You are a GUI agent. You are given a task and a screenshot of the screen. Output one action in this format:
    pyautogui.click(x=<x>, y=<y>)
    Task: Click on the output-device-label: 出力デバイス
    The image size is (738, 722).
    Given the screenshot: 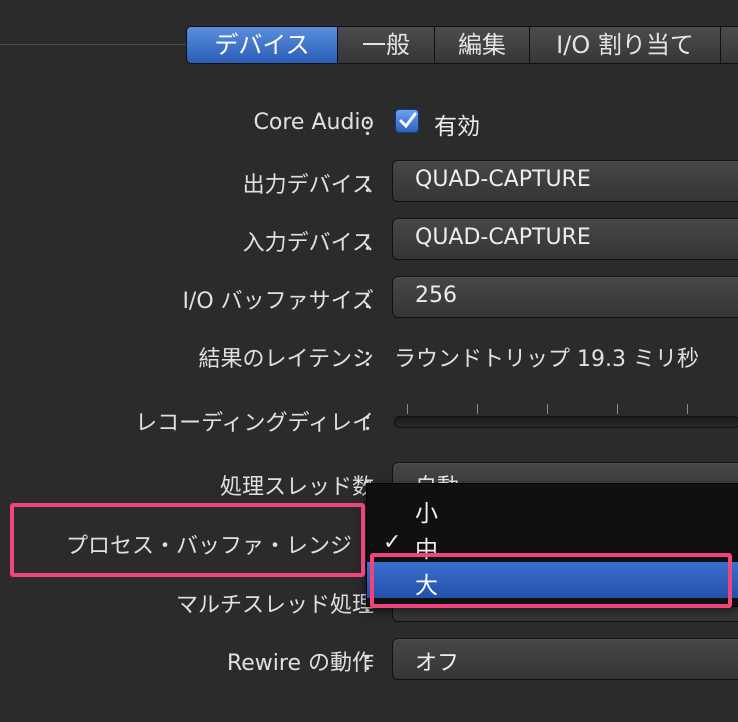 What is the action you would take?
    pyautogui.click(x=308, y=185)
    